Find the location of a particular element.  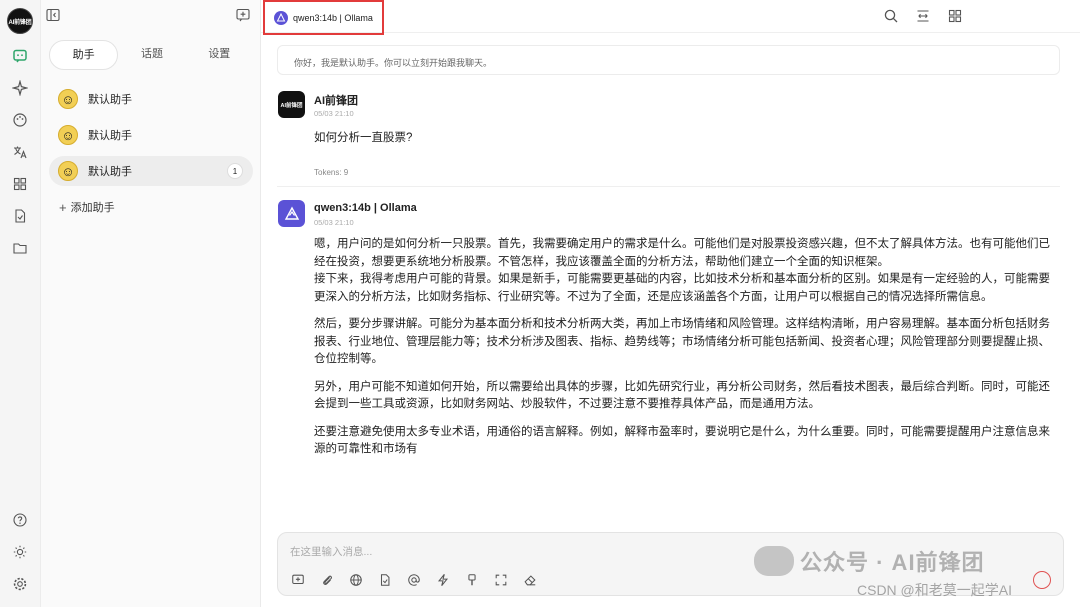

bot-message-time: 05/03 21:10 is located at coordinates (334, 222).